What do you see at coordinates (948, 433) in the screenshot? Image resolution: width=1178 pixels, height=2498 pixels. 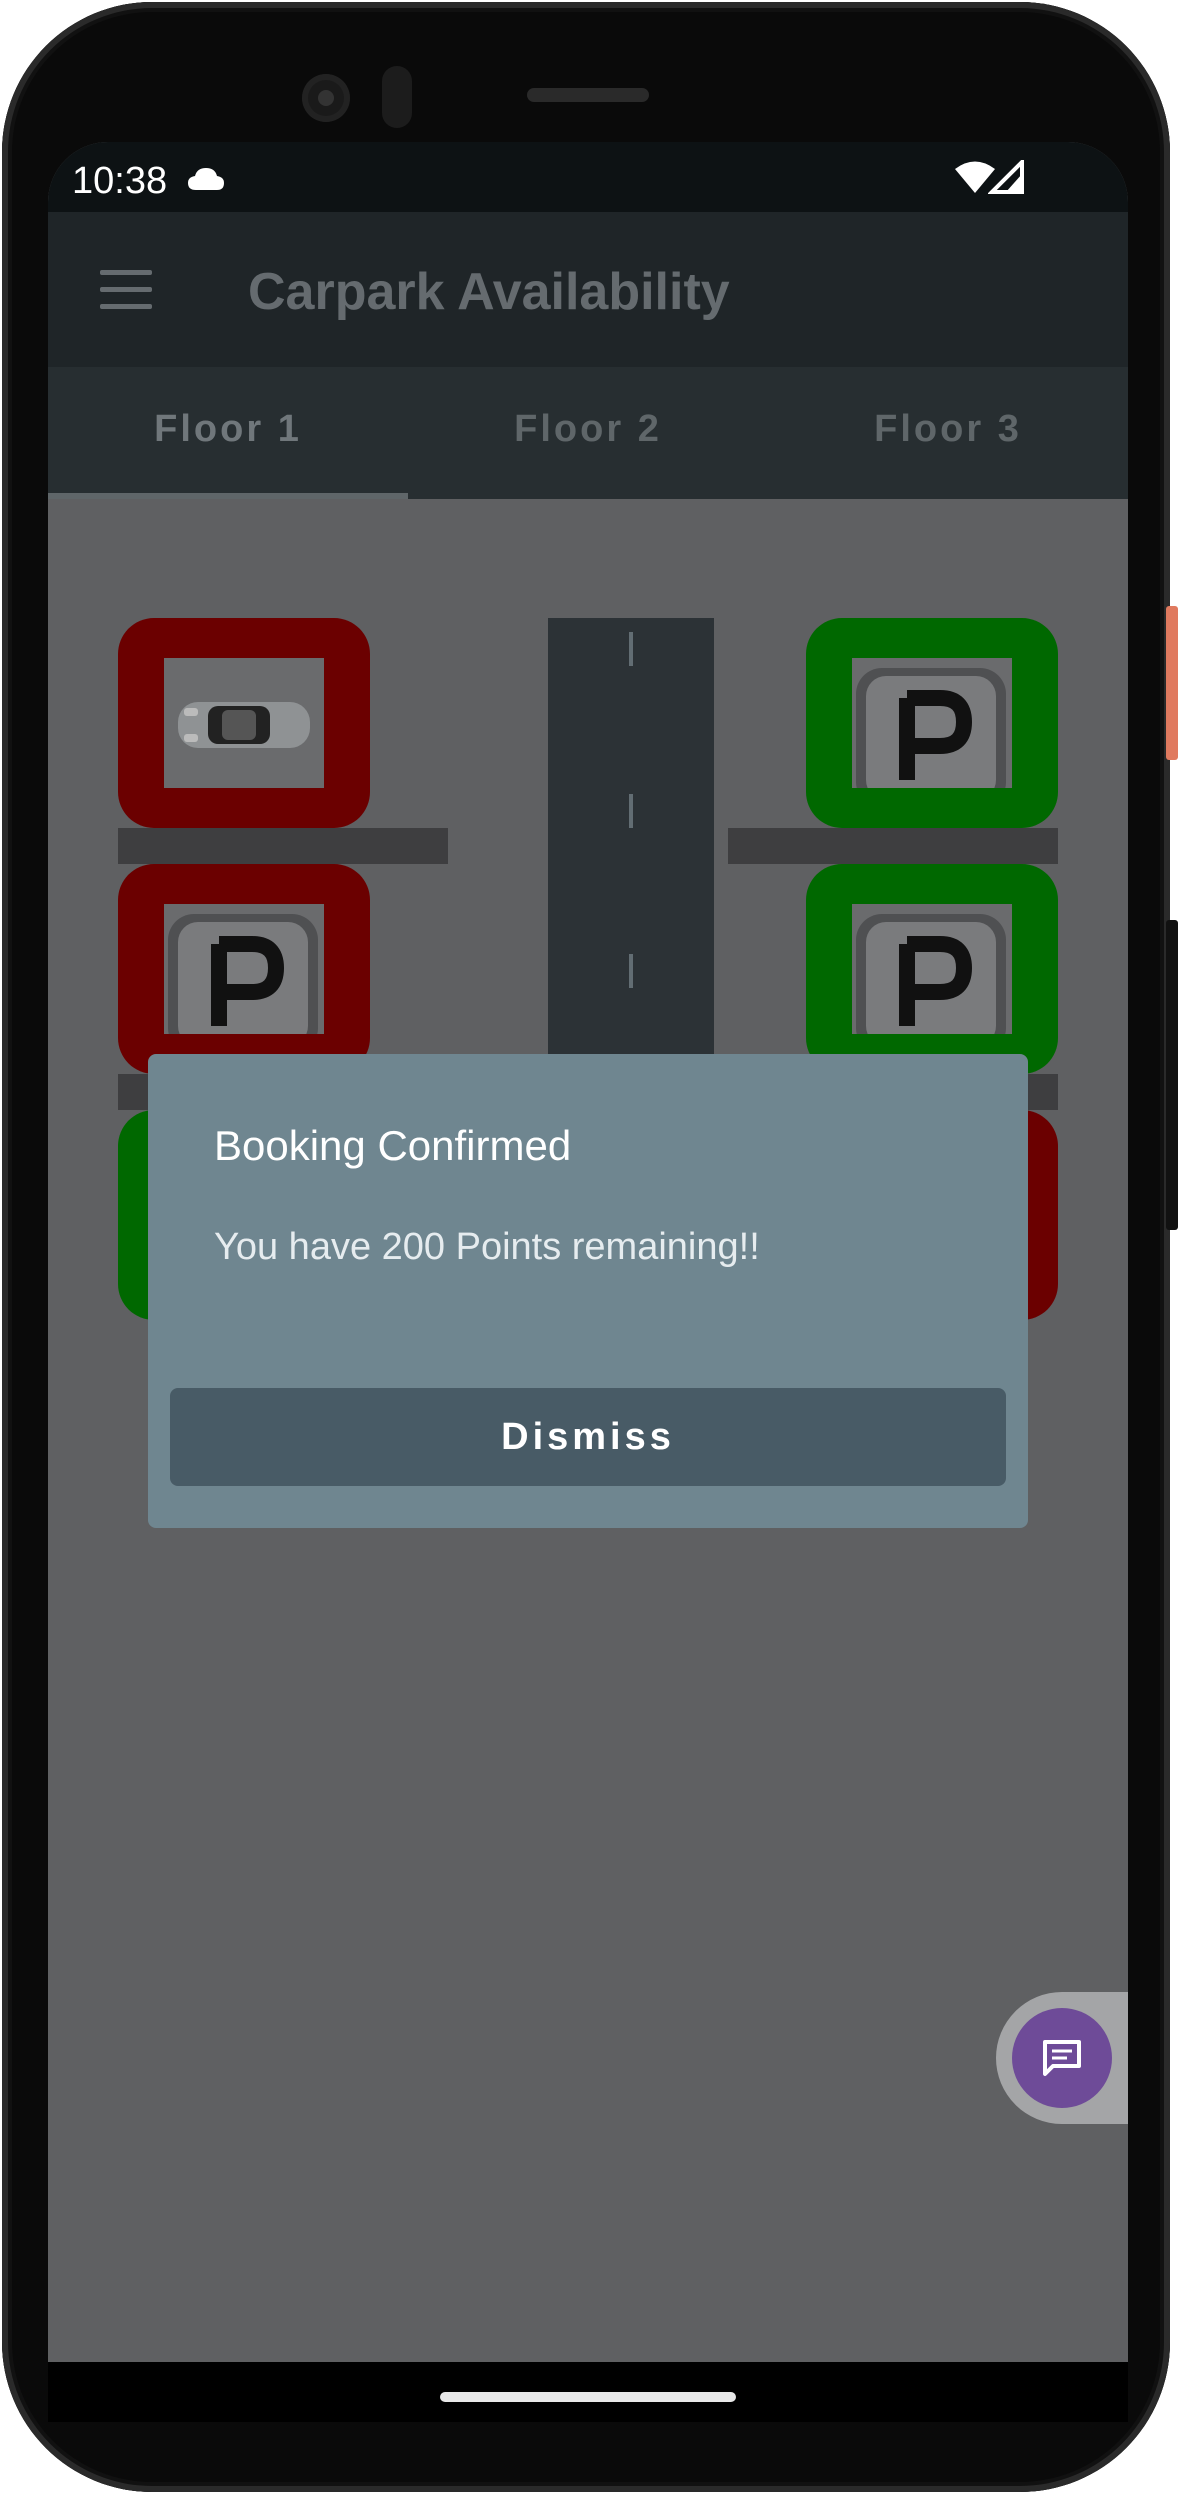 I see `tab-floor-3: Floor 3` at bounding box center [948, 433].